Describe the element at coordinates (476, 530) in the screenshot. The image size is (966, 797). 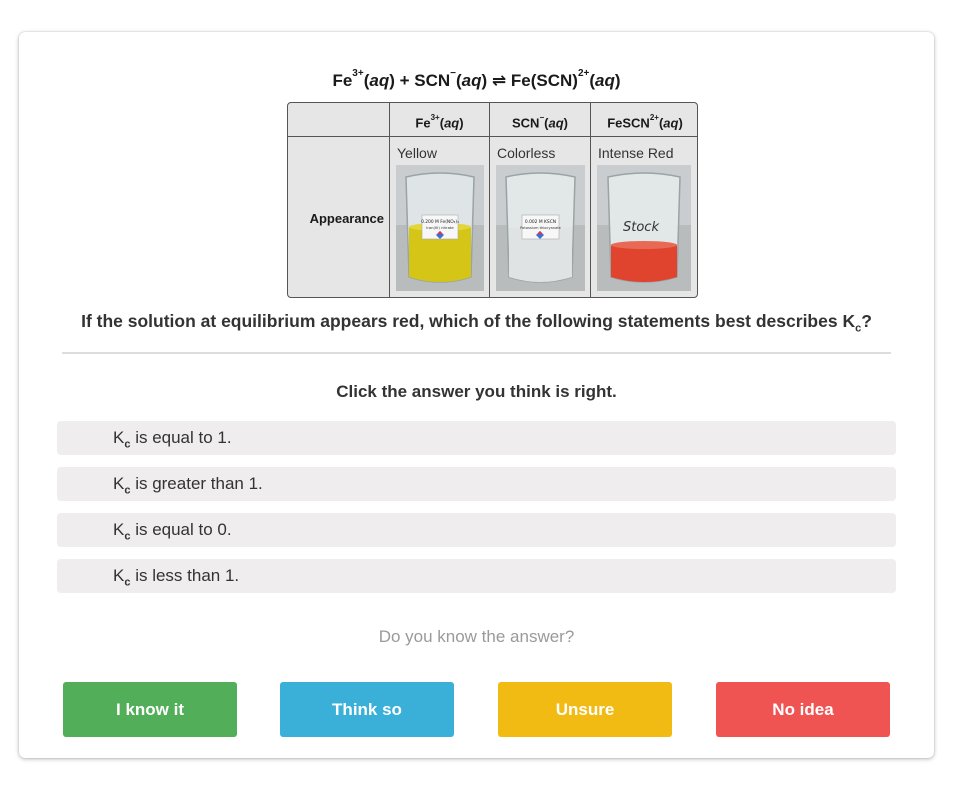
I see `answer-option-3: Kc is equal to 0.` at that location.